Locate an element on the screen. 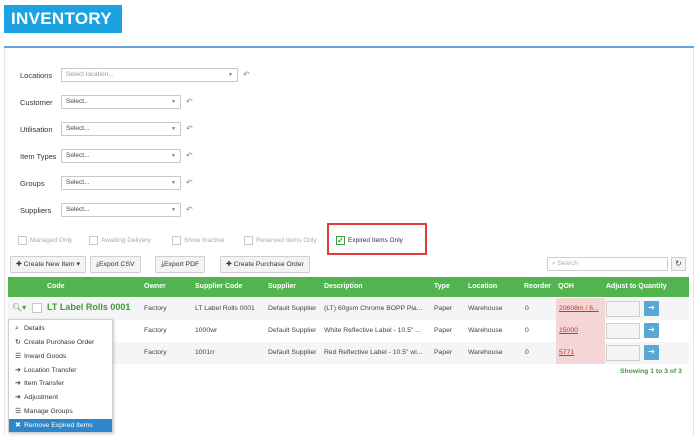 The width and height of the screenshot is (698, 440). groups-select: Select... ▼ is located at coordinates (121, 183).